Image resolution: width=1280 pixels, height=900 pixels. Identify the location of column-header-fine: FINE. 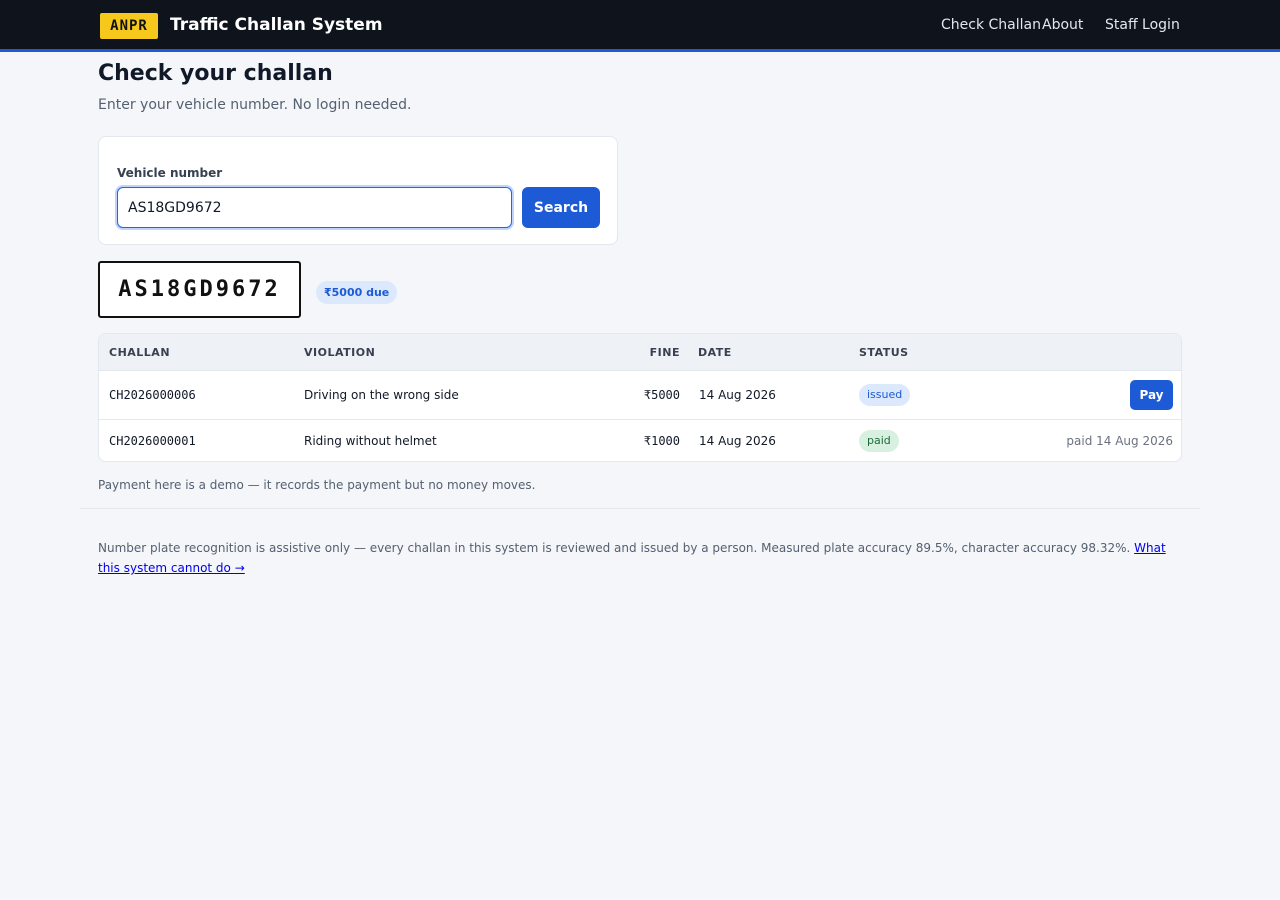
(664, 352).